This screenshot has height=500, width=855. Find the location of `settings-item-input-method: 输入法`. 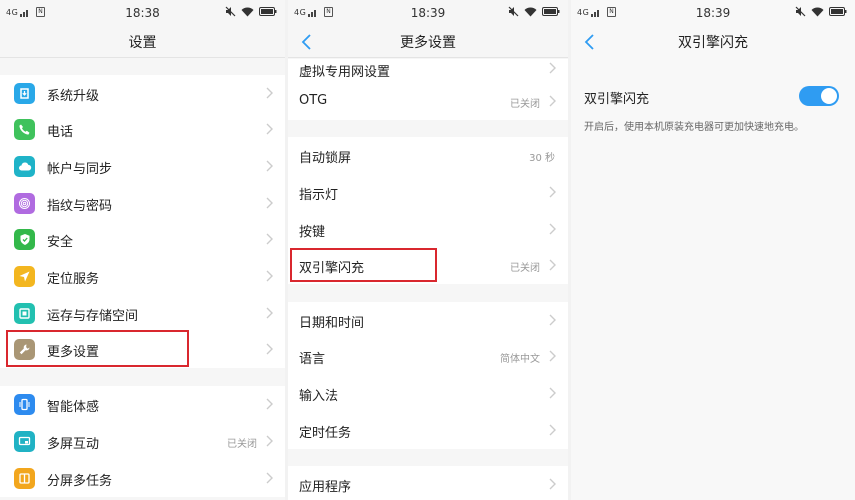

settings-item-input-method: 输入法 is located at coordinates (428, 393).